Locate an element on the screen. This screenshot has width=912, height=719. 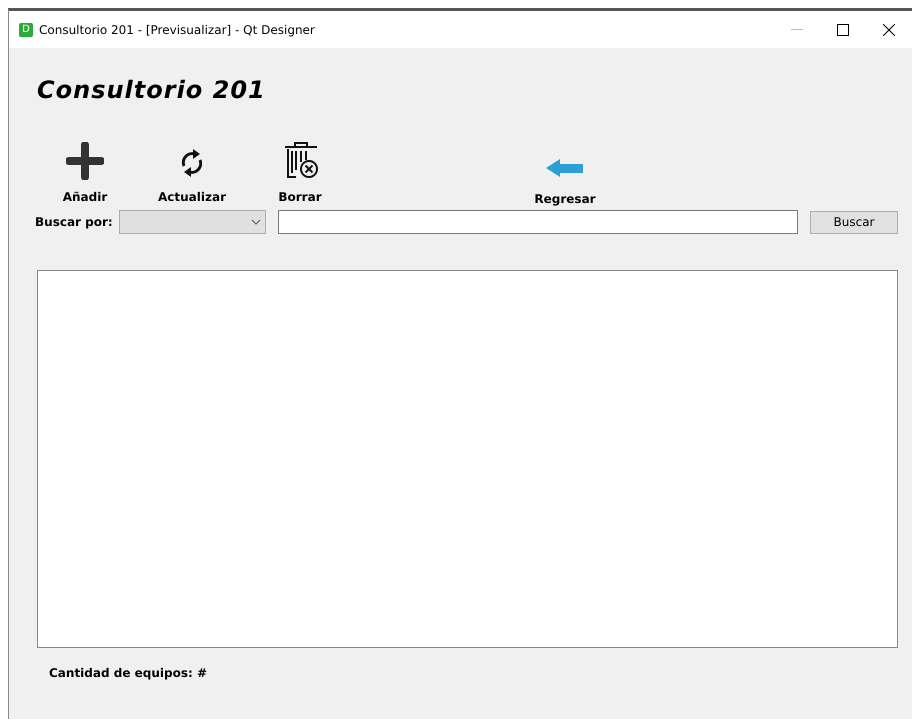
app-heading: Consultorio 201 is located at coordinates (152, 90).